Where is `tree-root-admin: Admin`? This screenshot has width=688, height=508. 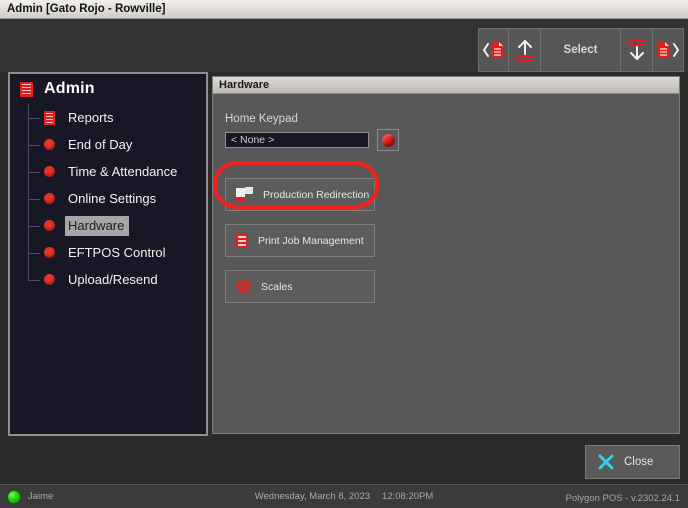
tree-root-admin: Admin is located at coordinates (108, 89).